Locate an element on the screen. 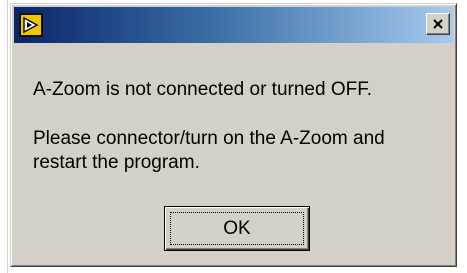 The height and width of the screenshot is (273, 467). close-button is located at coordinates (438, 24).